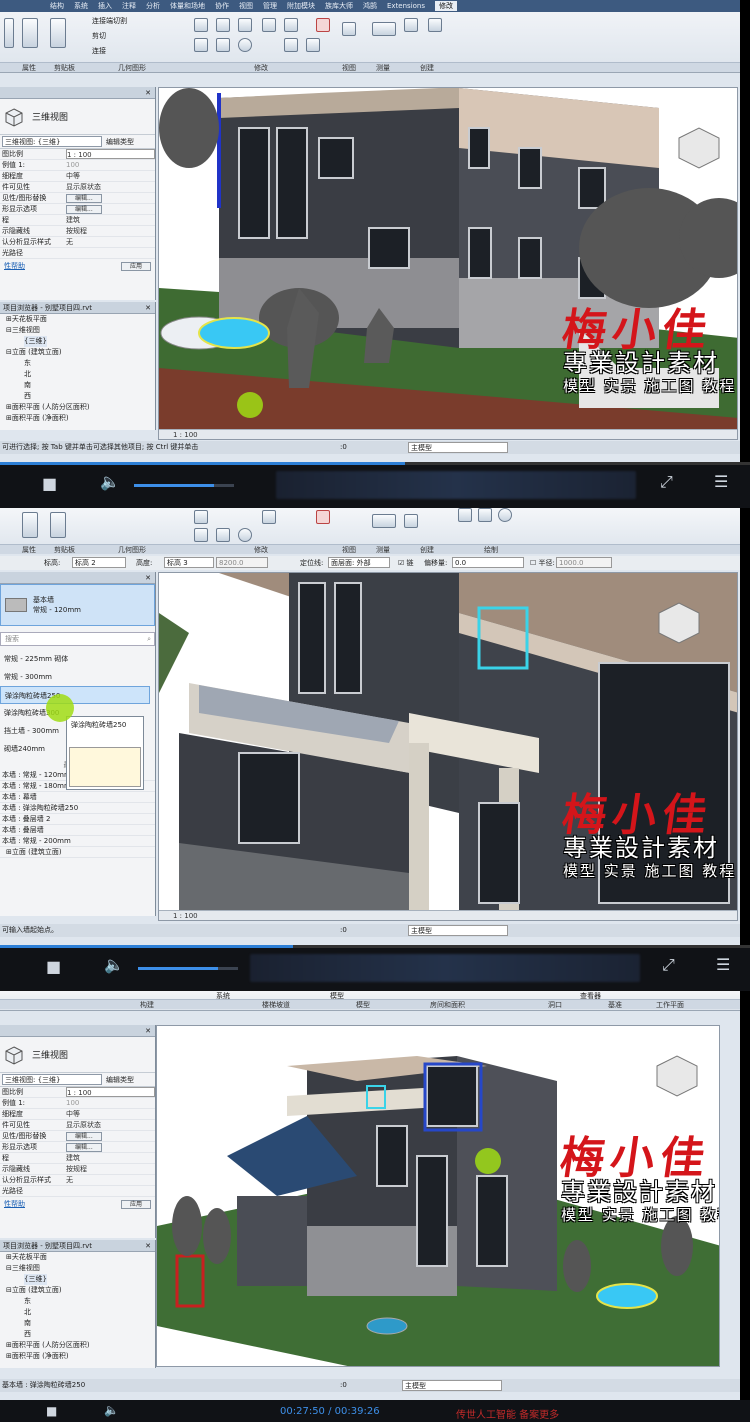 The width and height of the screenshot is (750, 1422). What do you see at coordinates (77, 830) in the screenshot?
I see `recent-item: 本墙 : 叠层墙` at bounding box center [77, 830].